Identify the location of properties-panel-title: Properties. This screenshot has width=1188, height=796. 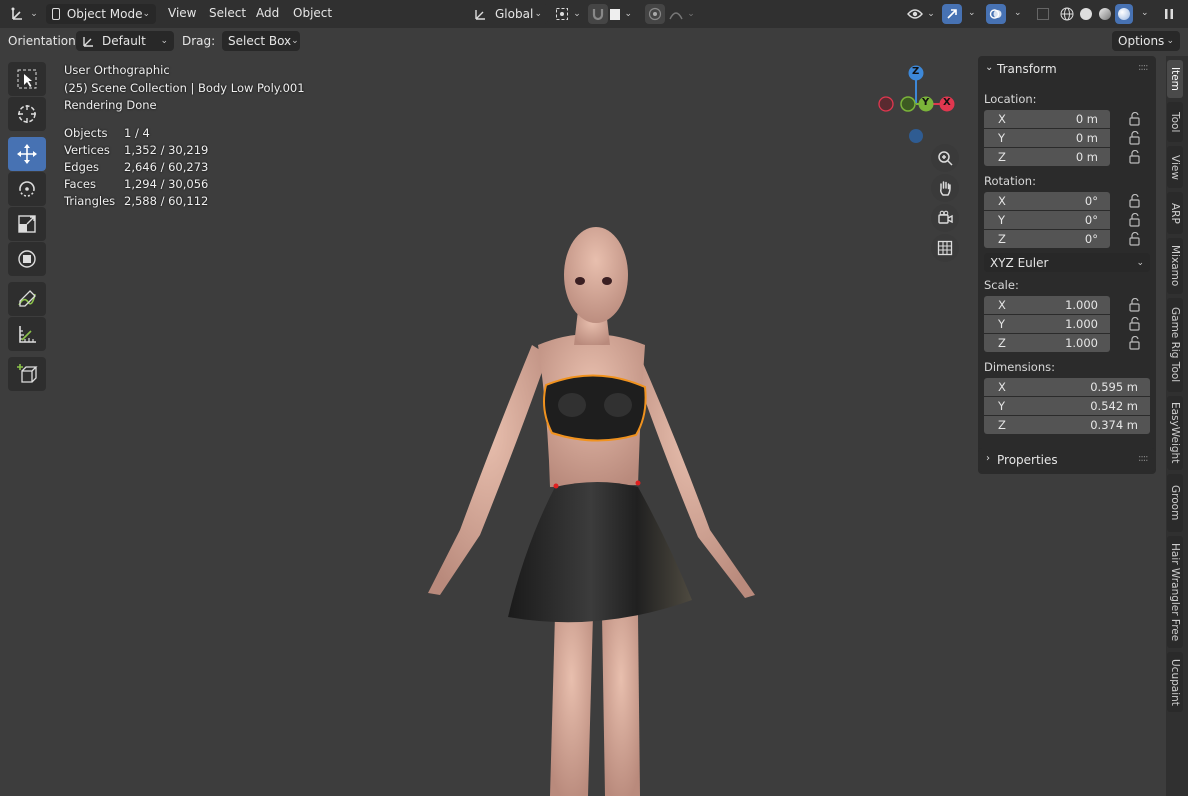
(1027, 460).